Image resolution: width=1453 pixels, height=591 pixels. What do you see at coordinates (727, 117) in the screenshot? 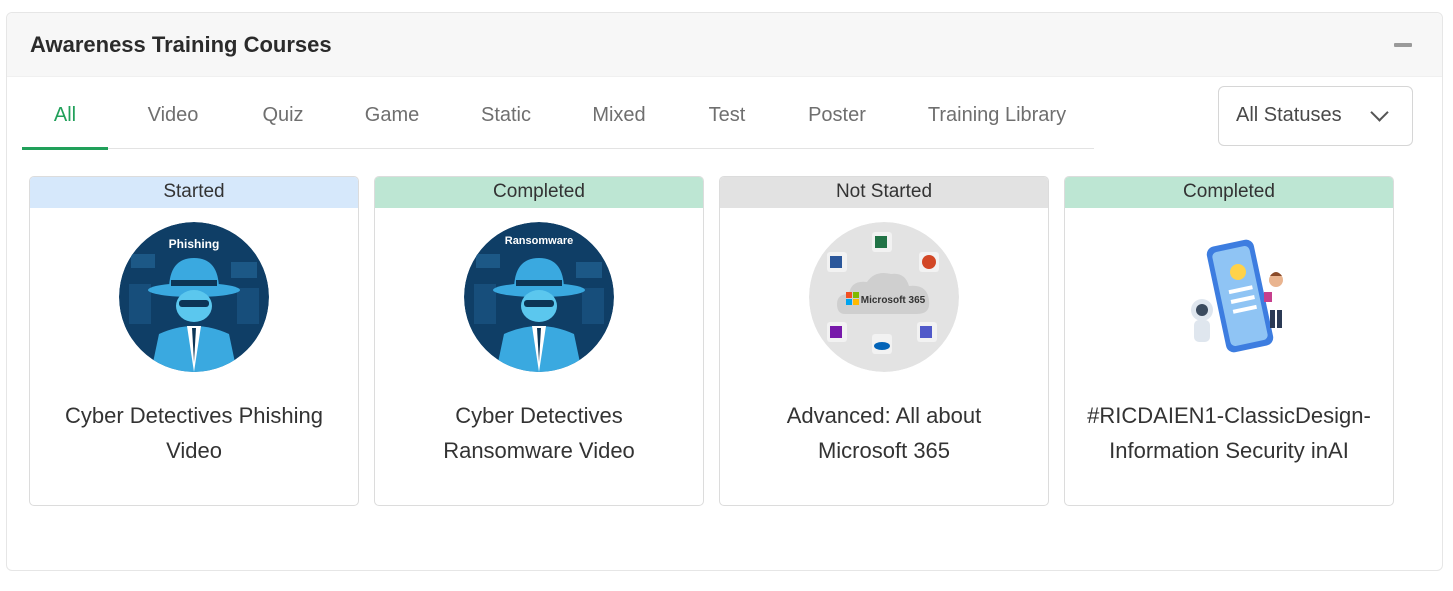
I see `tab-test: Test` at bounding box center [727, 117].